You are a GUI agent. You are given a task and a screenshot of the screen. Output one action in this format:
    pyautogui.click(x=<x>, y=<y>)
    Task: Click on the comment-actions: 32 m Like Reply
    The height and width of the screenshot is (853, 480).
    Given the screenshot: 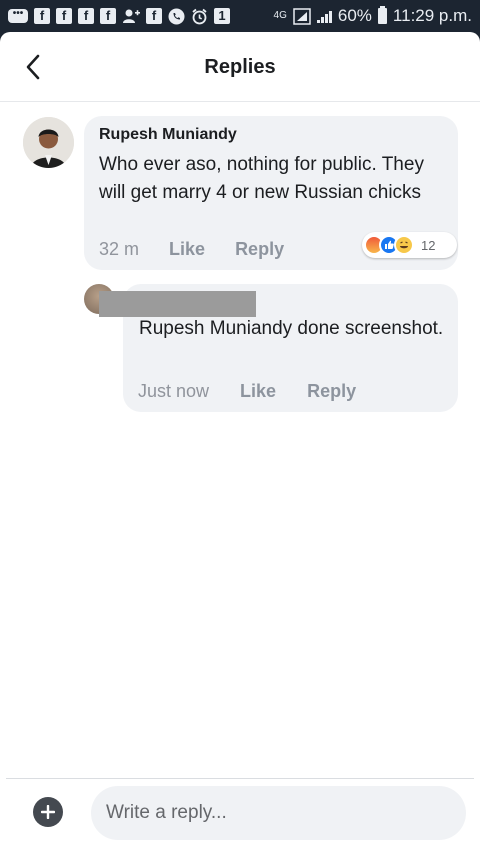 What is the action you would take?
    pyautogui.click(x=191, y=249)
    